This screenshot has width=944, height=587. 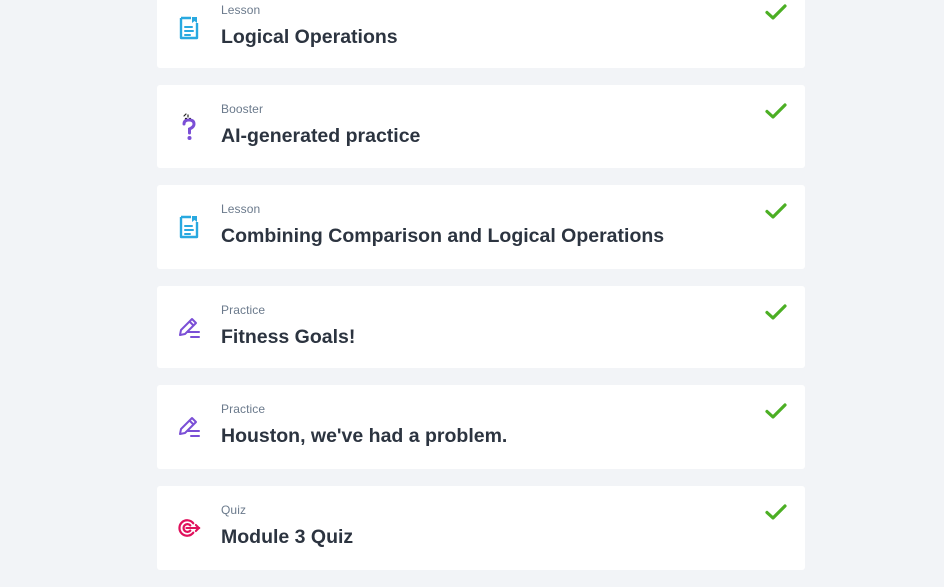 What do you see at coordinates (234, 510) in the screenshot?
I see `item-type-label: Quiz` at bounding box center [234, 510].